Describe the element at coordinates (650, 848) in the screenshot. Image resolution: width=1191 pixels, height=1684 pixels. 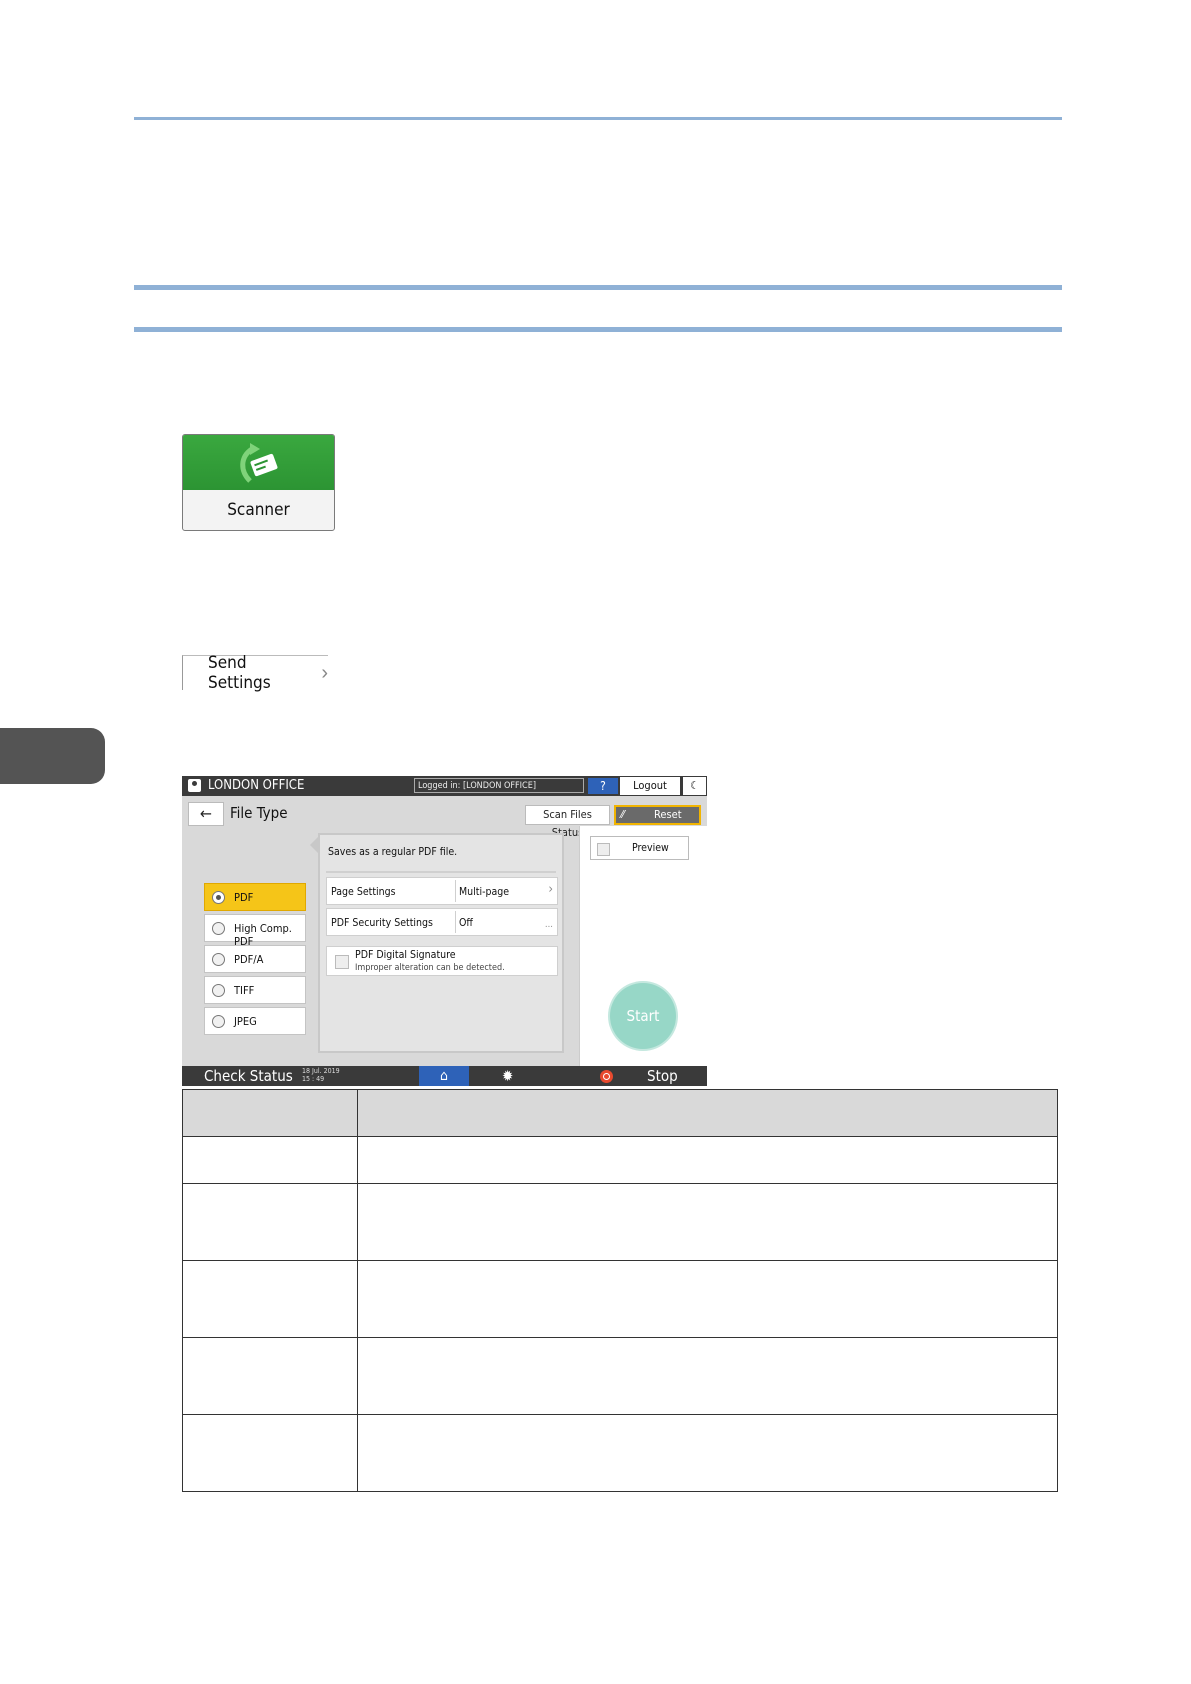
I see `preview-label: Preview` at that location.